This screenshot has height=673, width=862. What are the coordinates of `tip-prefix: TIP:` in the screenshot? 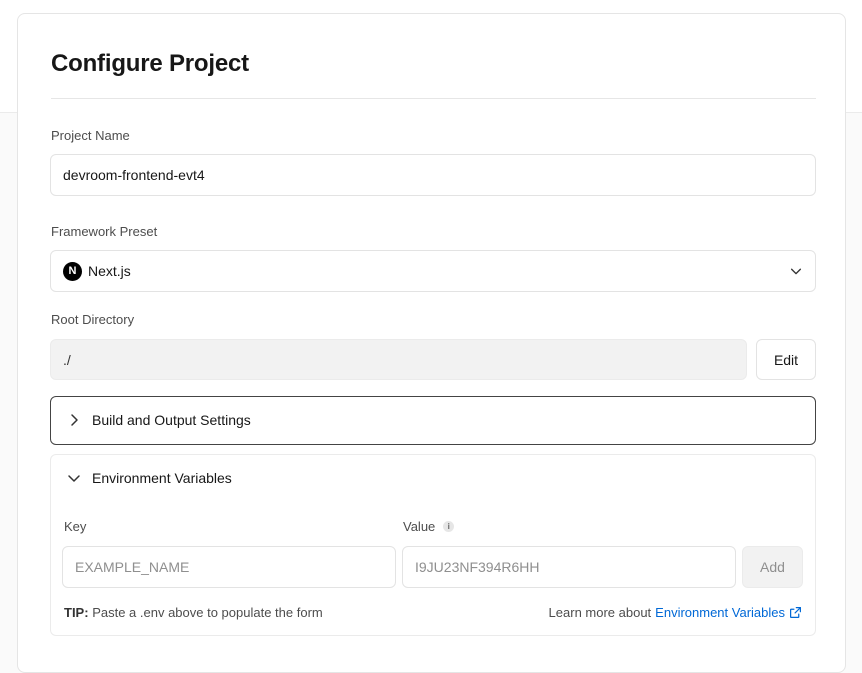 It's located at (76, 612).